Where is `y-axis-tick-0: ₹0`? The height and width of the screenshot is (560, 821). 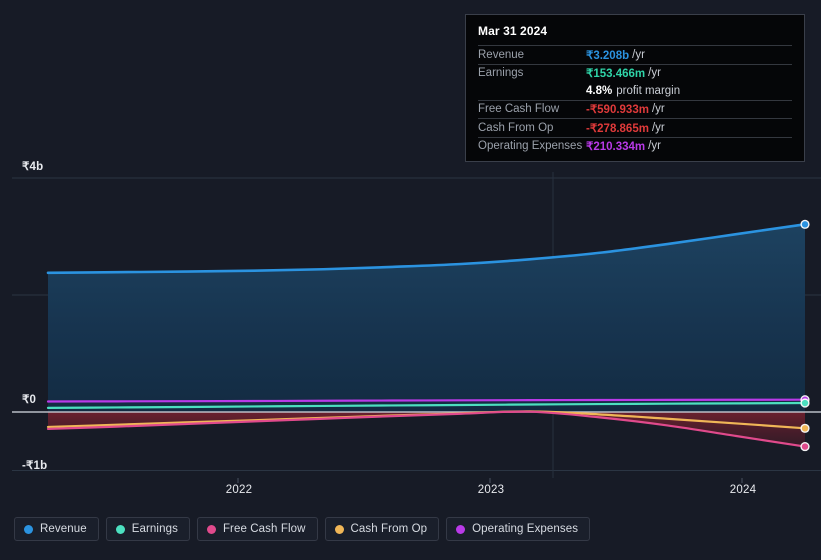 y-axis-tick-0: ₹0 is located at coordinates (29, 400).